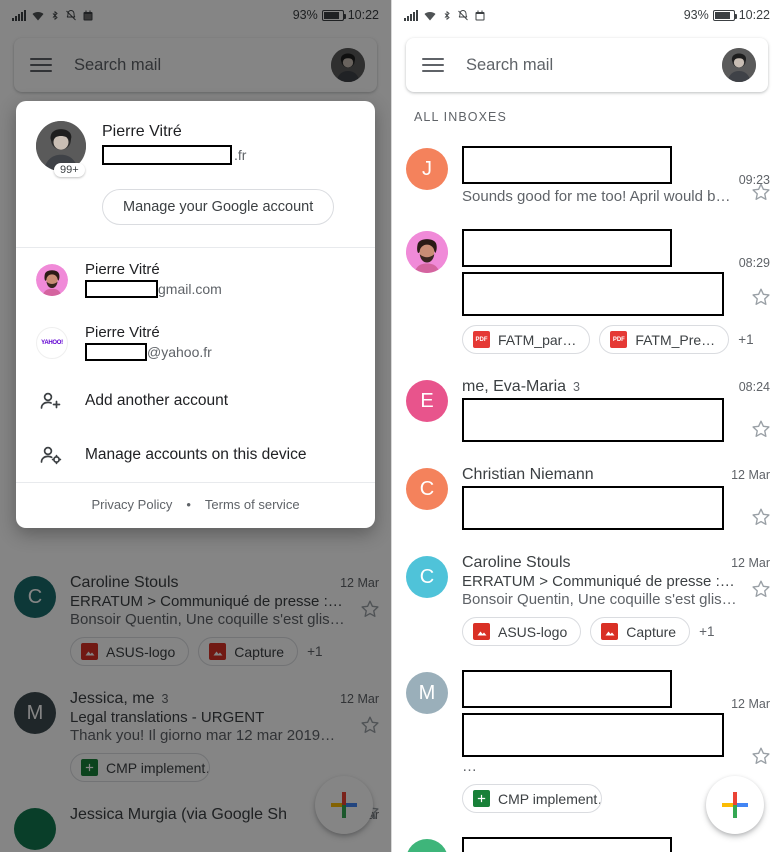 This screenshot has height=852, width=782. Describe the element at coordinates (427, 401) in the screenshot. I see `sender-avatar: E` at that location.